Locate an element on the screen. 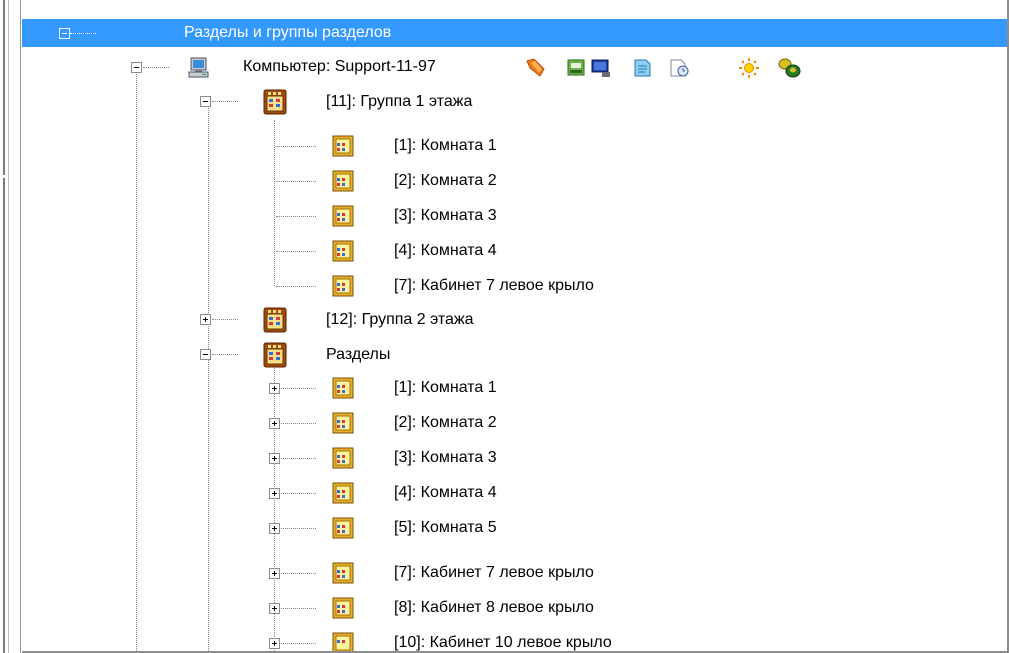  group1-item-label: [1]: Комната 1 is located at coordinates (445, 145).